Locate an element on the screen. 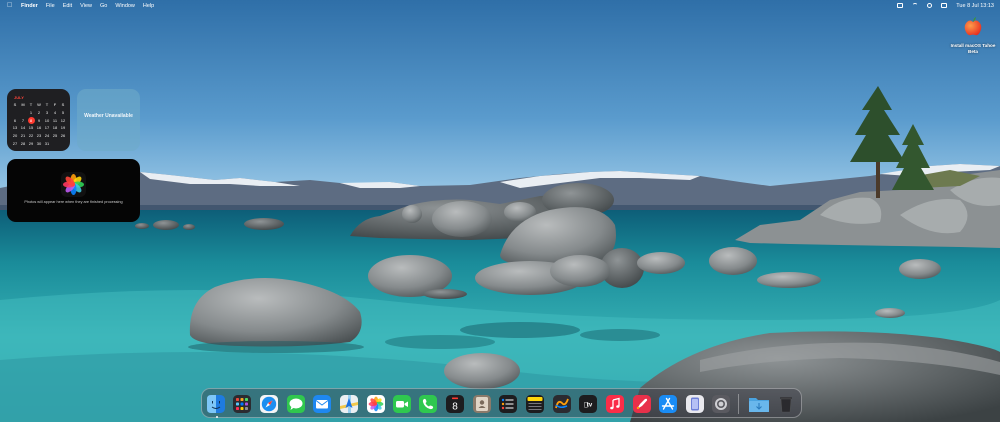 This screenshot has width=1000, height=422. dock-system-settings is located at coordinates (721, 404).